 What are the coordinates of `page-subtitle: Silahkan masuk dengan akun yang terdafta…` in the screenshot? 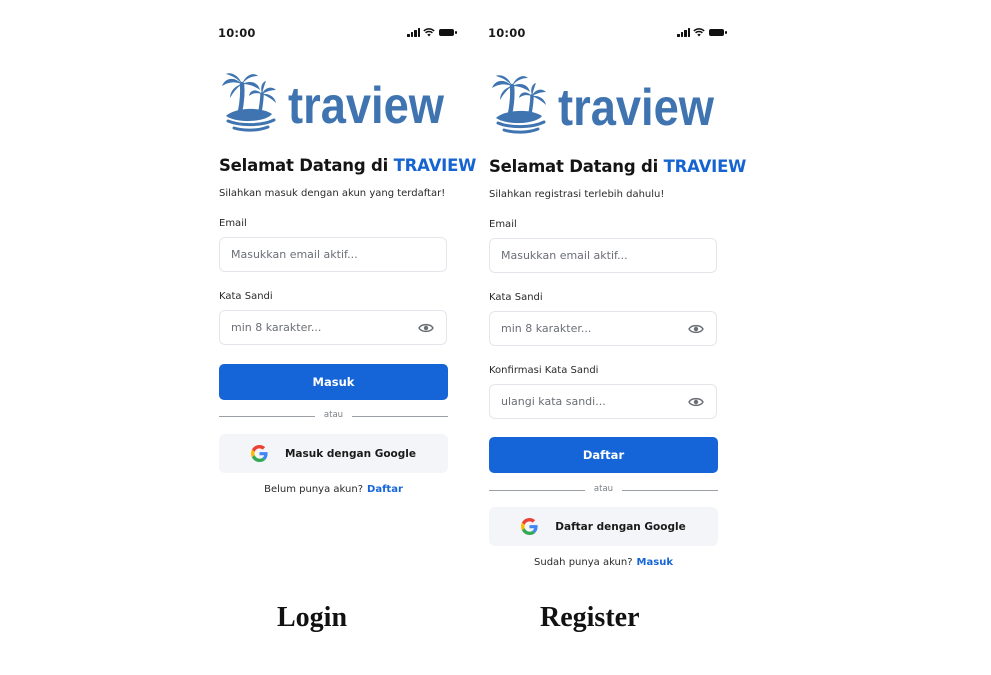 It's located at (332, 193).